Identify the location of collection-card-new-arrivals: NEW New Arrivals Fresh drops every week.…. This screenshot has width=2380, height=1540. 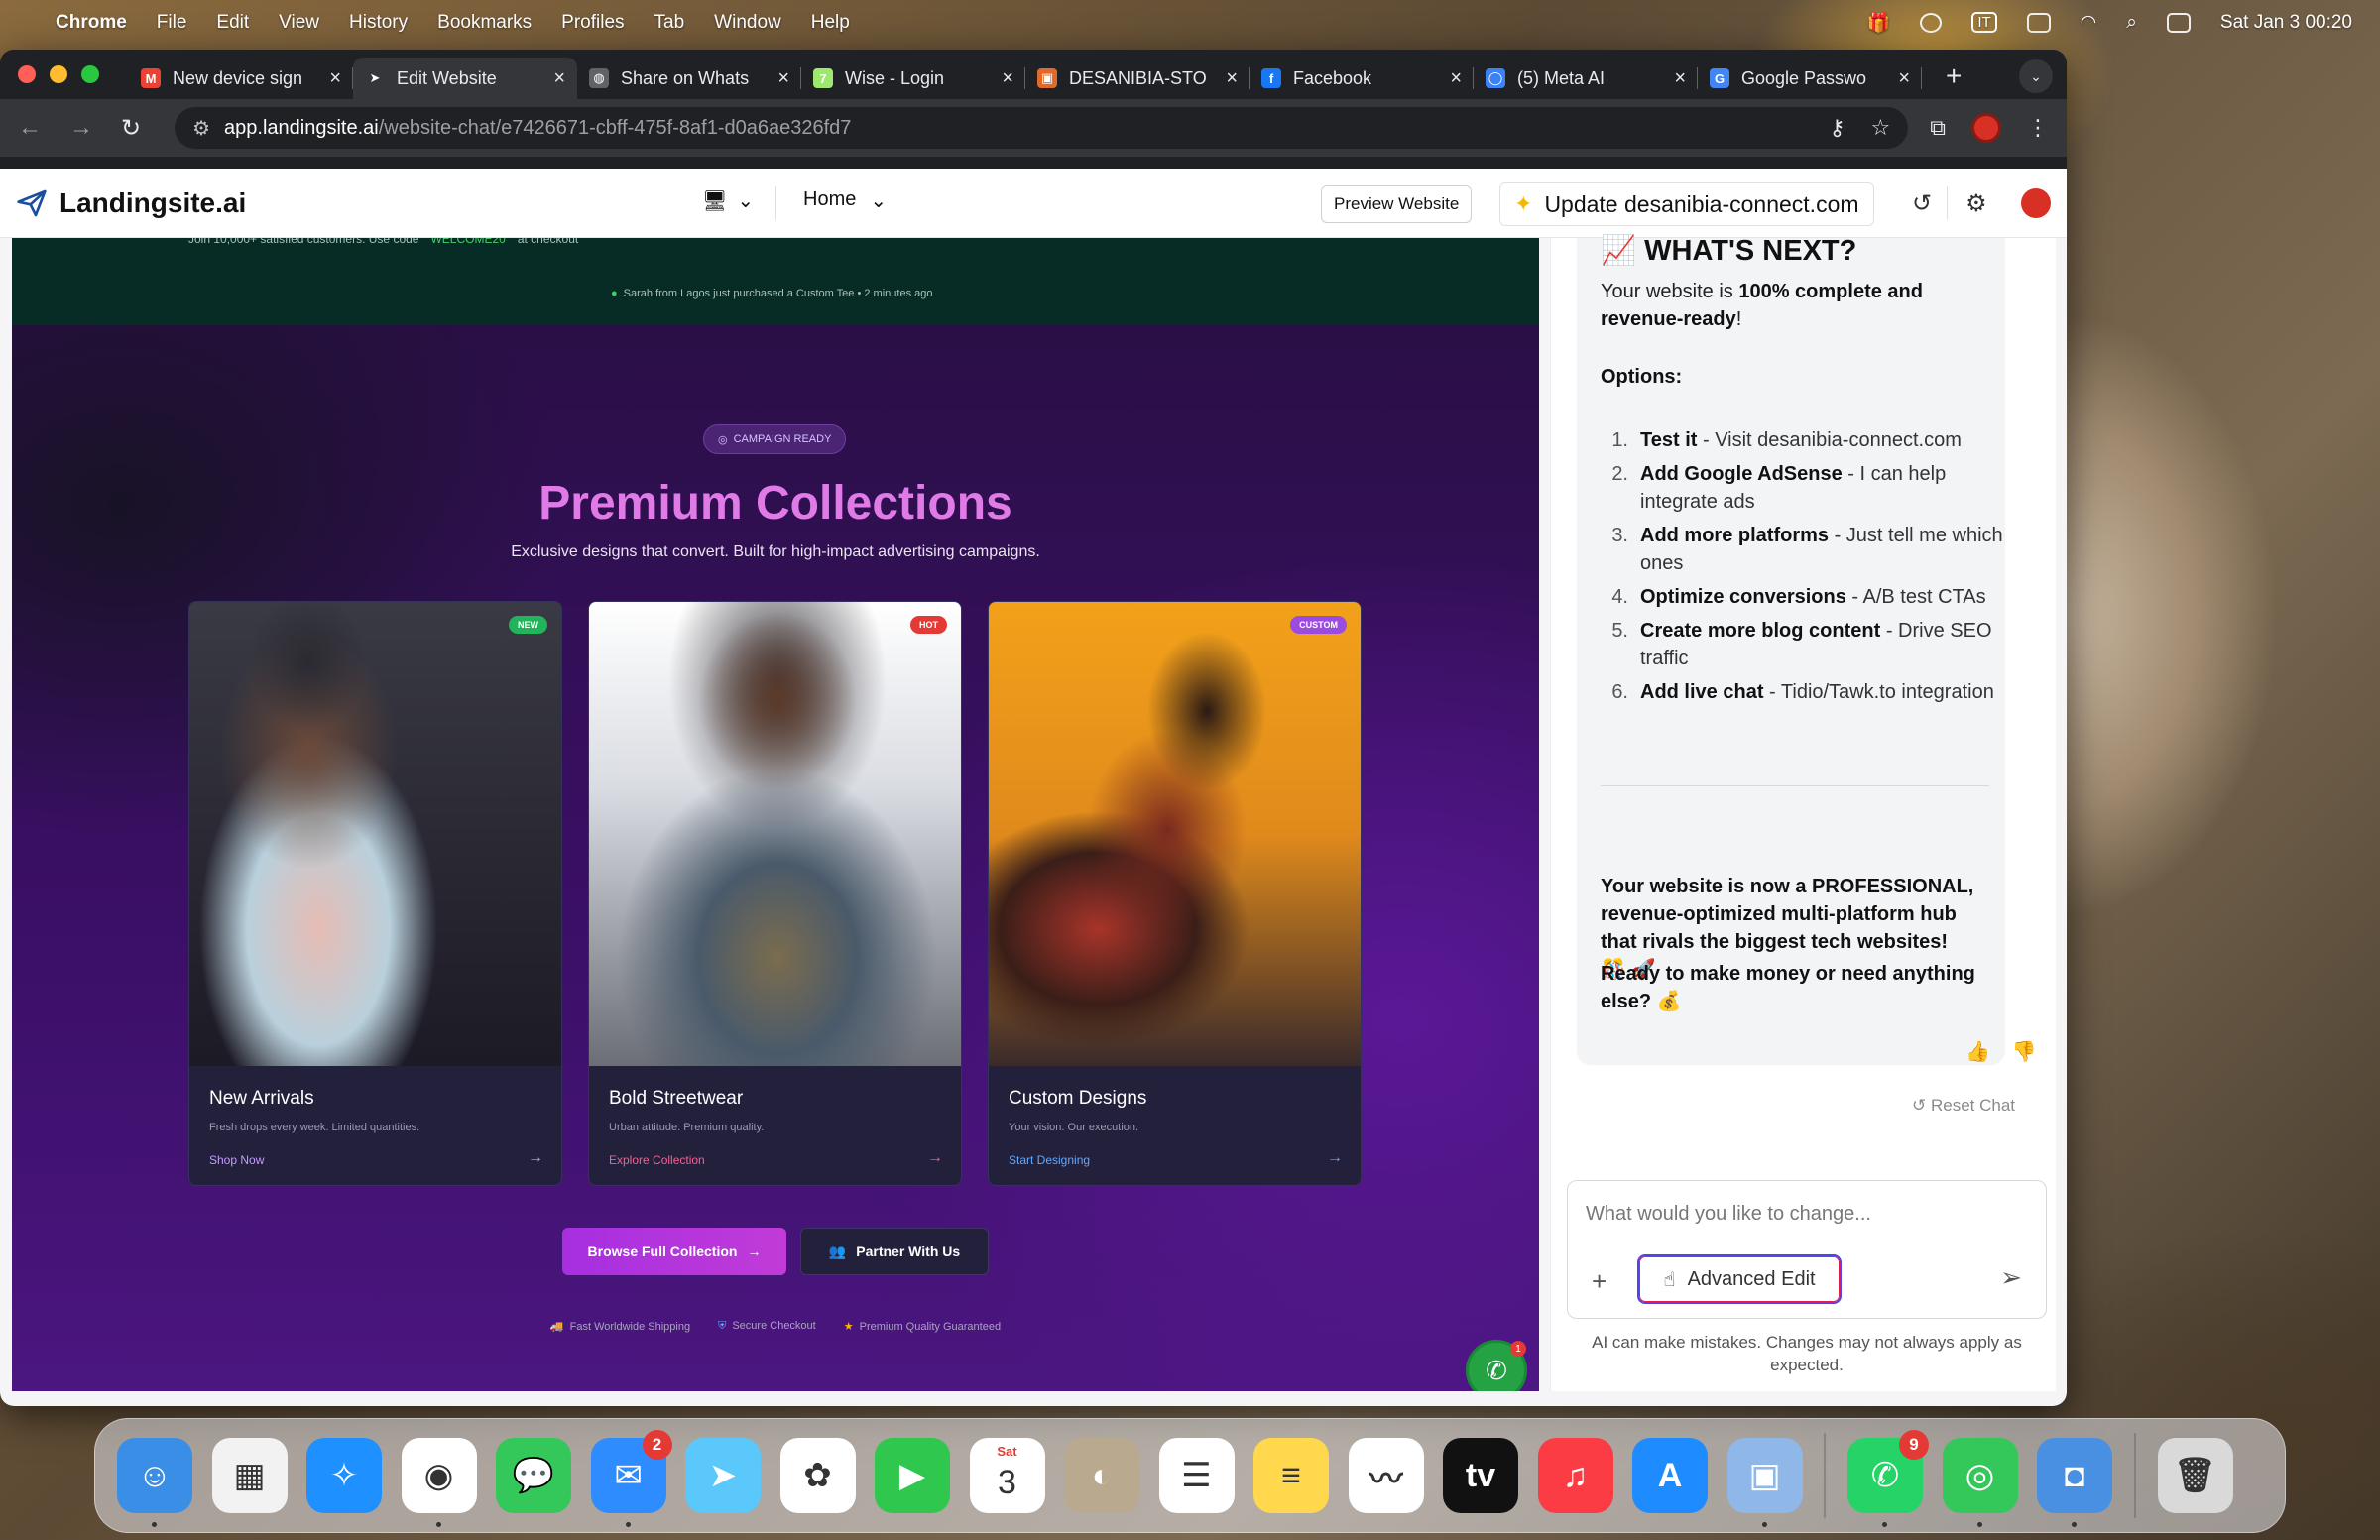
(375, 893).